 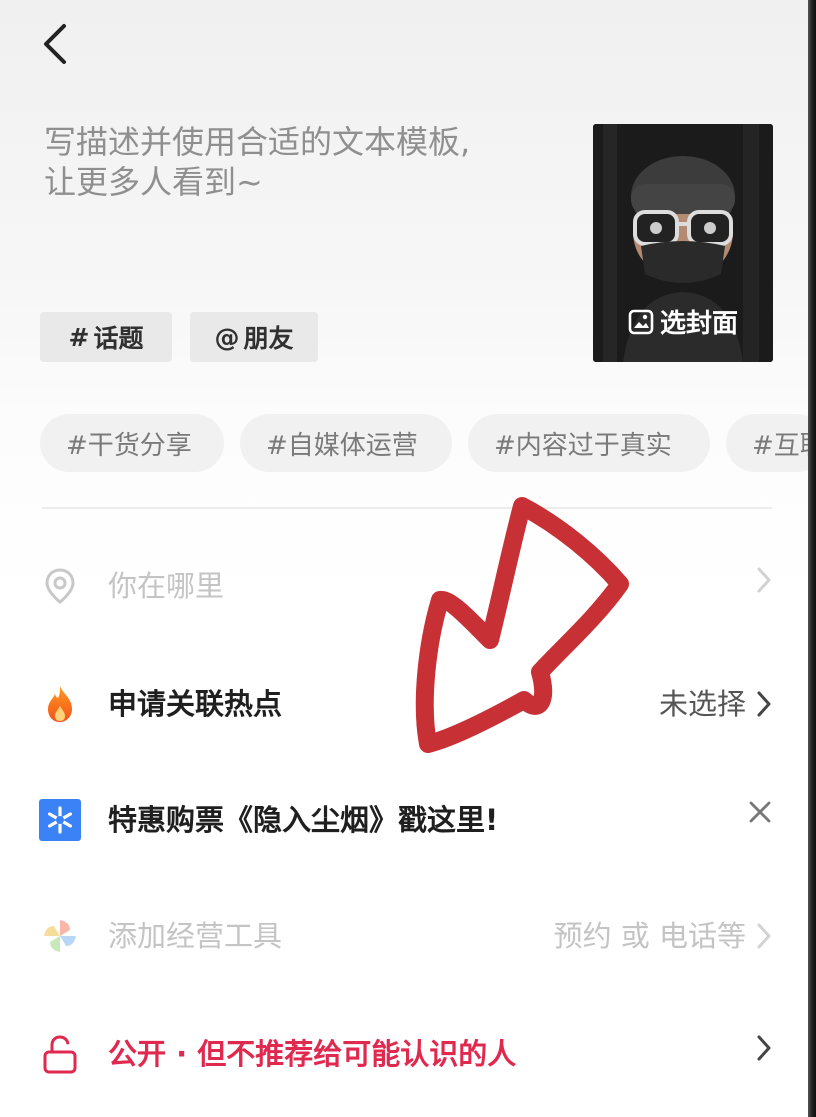 I want to click on select-cover-button: 选封面, so click(x=683, y=243).